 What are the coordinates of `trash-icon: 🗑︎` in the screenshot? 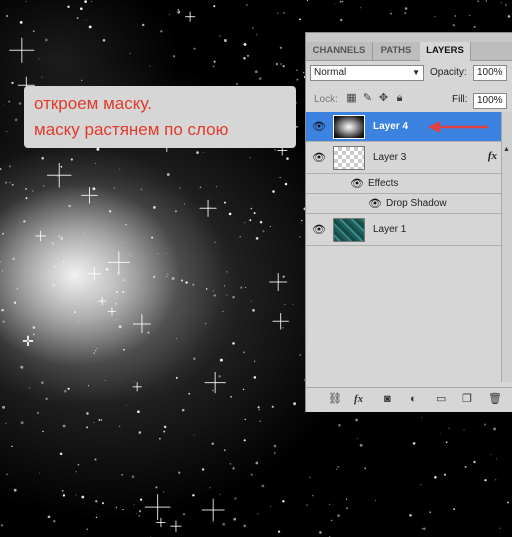 It's located at (495, 399).